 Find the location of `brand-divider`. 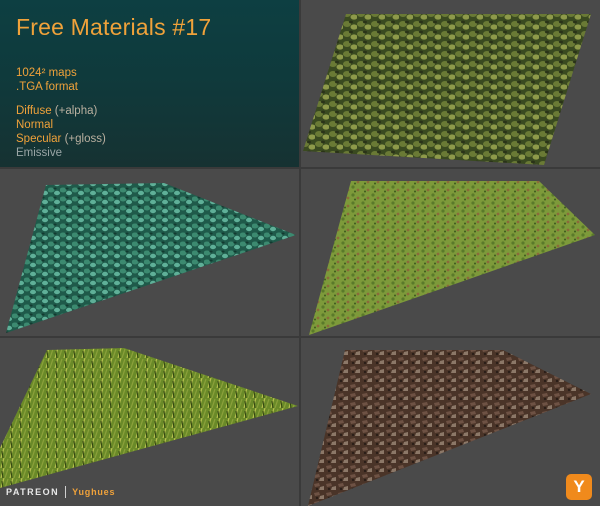

brand-divider is located at coordinates (66, 492).